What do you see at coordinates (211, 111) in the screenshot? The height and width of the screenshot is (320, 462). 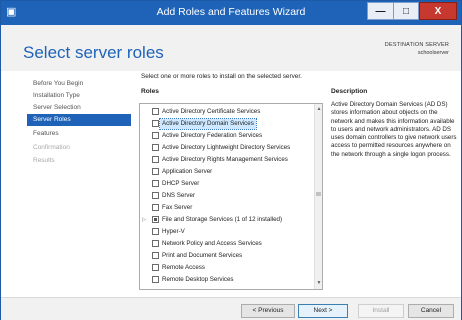 I see `role-label: Active Directory Certificate Services` at bounding box center [211, 111].